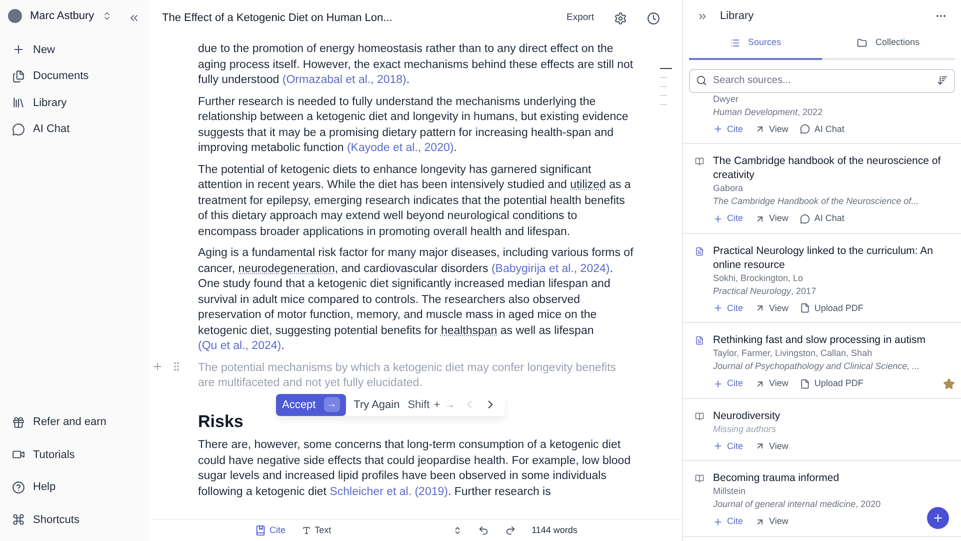 The height and width of the screenshot is (541, 961). I want to click on documents-icon, so click(18, 76).